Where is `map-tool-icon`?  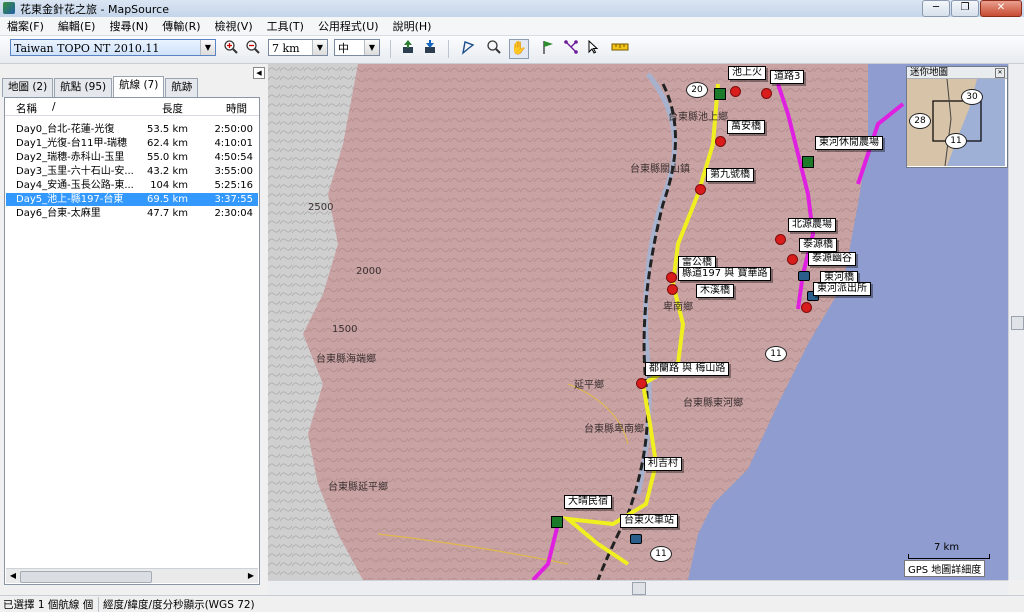 map-tool-icon is located at coordinates (468, 49).